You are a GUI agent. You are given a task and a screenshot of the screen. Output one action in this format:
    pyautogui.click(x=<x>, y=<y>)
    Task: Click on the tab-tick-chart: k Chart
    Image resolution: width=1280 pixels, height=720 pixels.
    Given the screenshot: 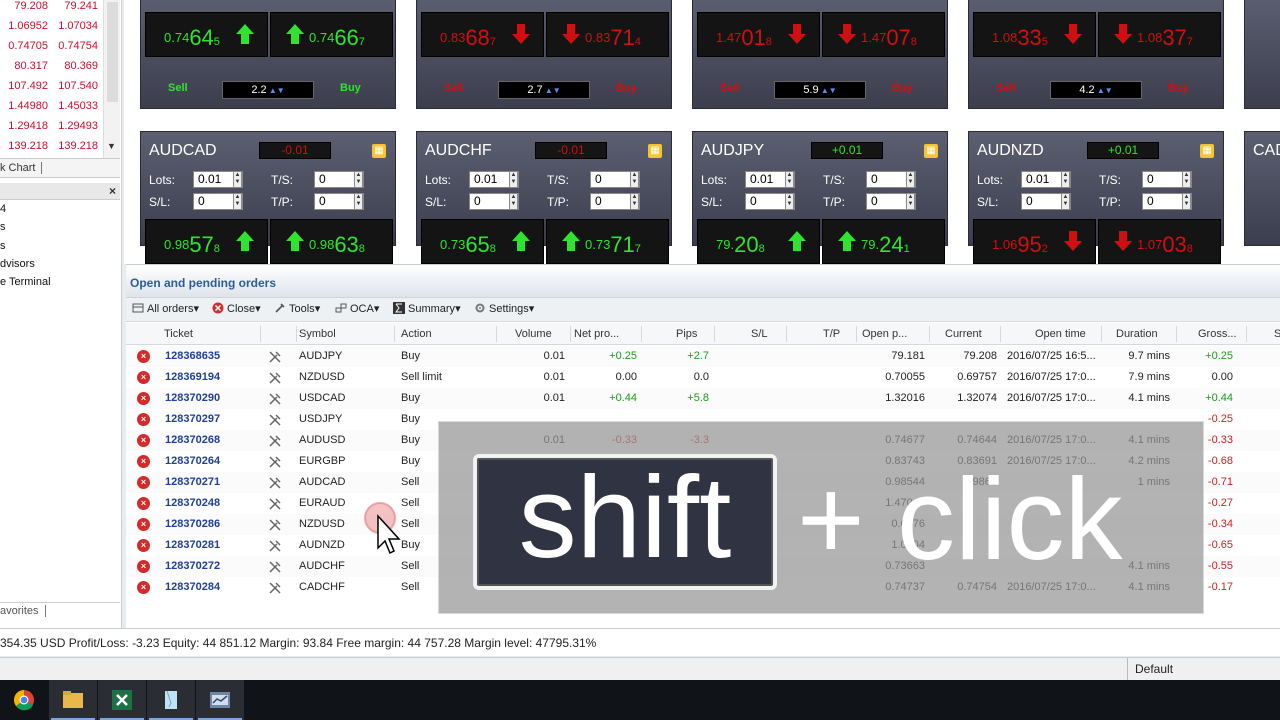 What is the action you would take?
    pyautogui.click(x=21, y=168)
    